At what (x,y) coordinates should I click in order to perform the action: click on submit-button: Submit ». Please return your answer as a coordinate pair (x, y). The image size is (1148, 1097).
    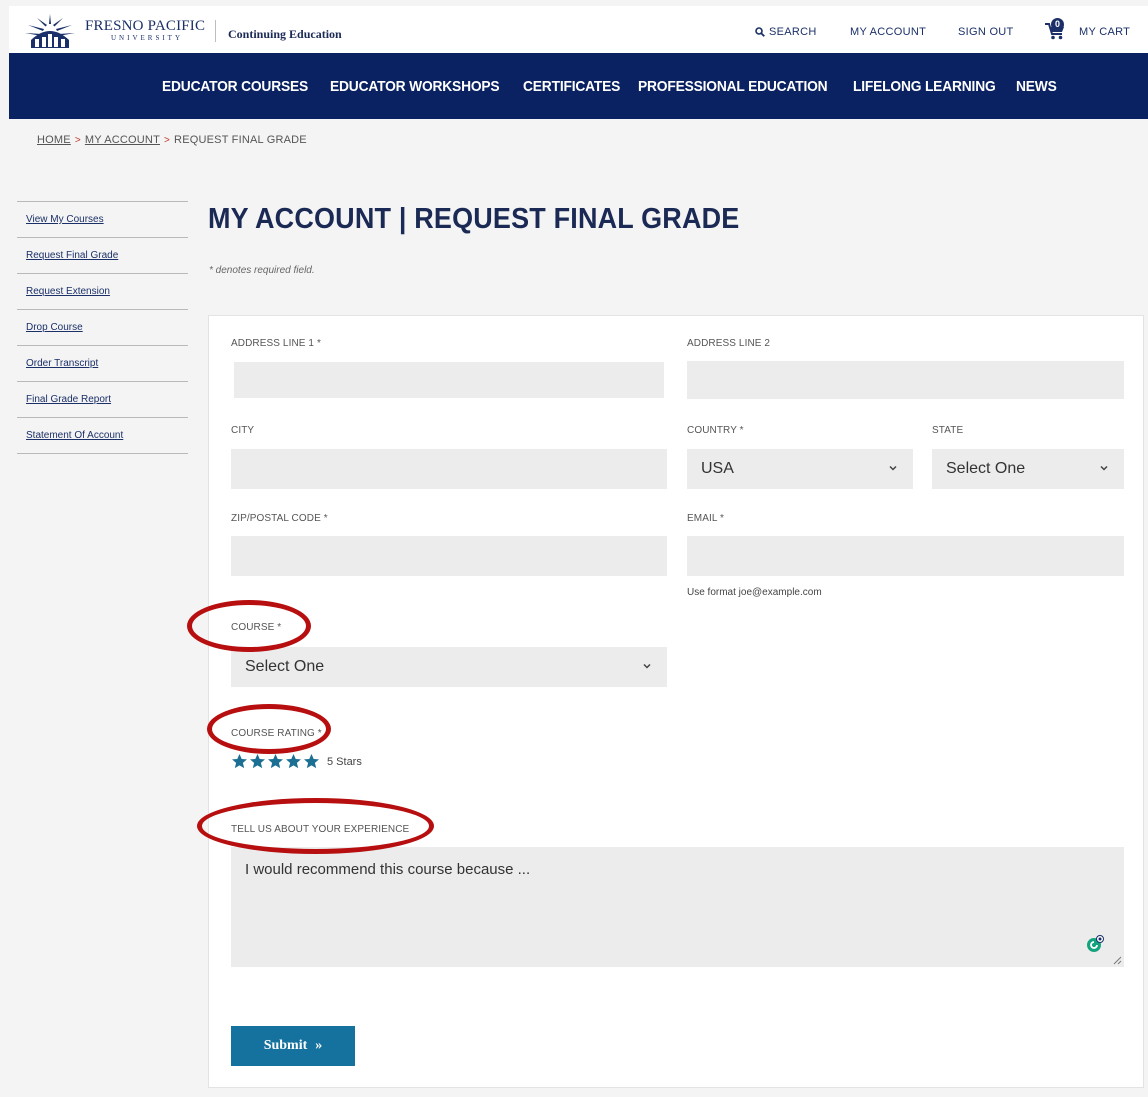
    Looking at the image, I should click on (293, 1046).